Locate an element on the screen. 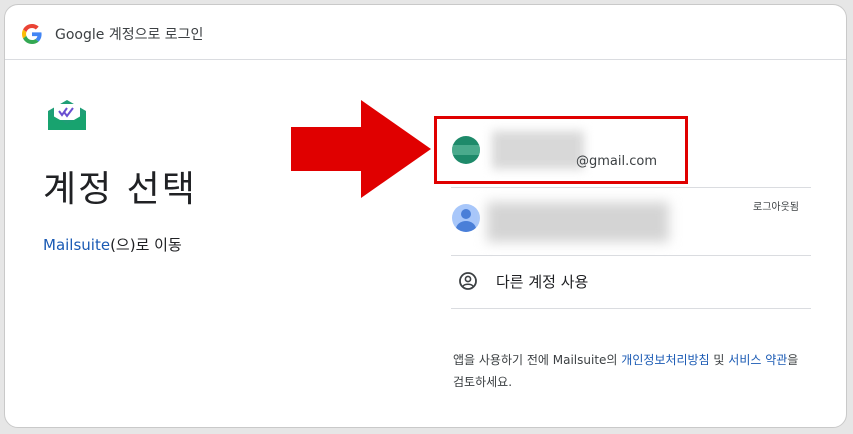 The image size is (853, 434). google-g-icon is located at coordinates (32, 34).